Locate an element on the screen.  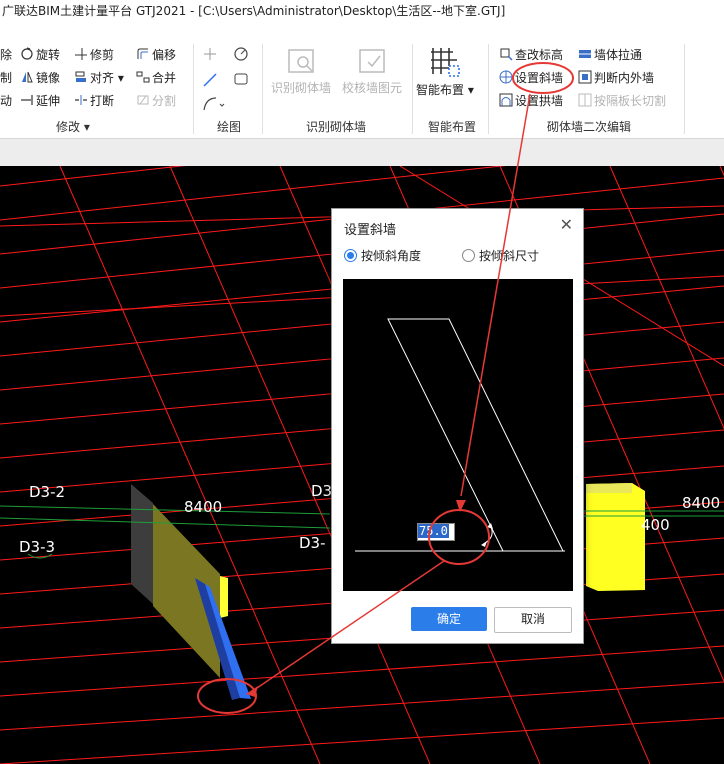
identify-wall-icon is located at coordinates (301, 61).